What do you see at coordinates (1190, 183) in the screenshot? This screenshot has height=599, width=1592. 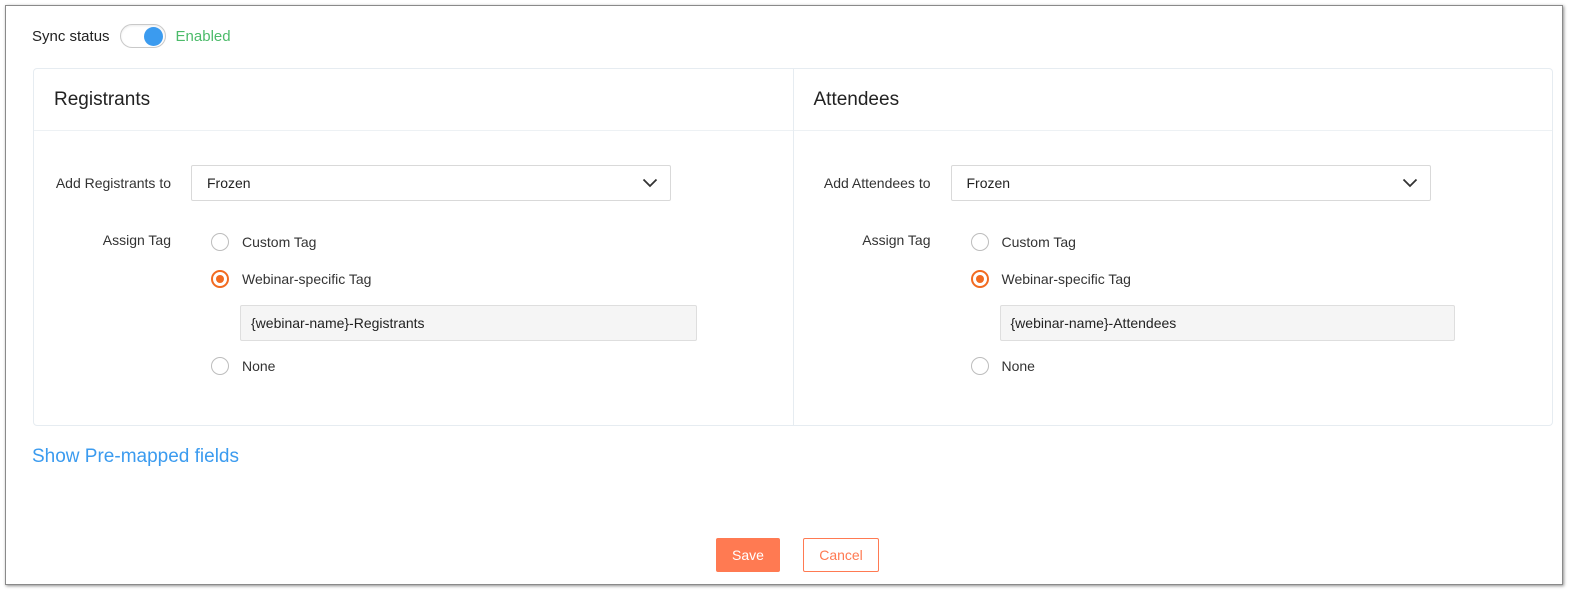 I see `add-attendees-select: Frozen` at bounding box center [1190, 183].